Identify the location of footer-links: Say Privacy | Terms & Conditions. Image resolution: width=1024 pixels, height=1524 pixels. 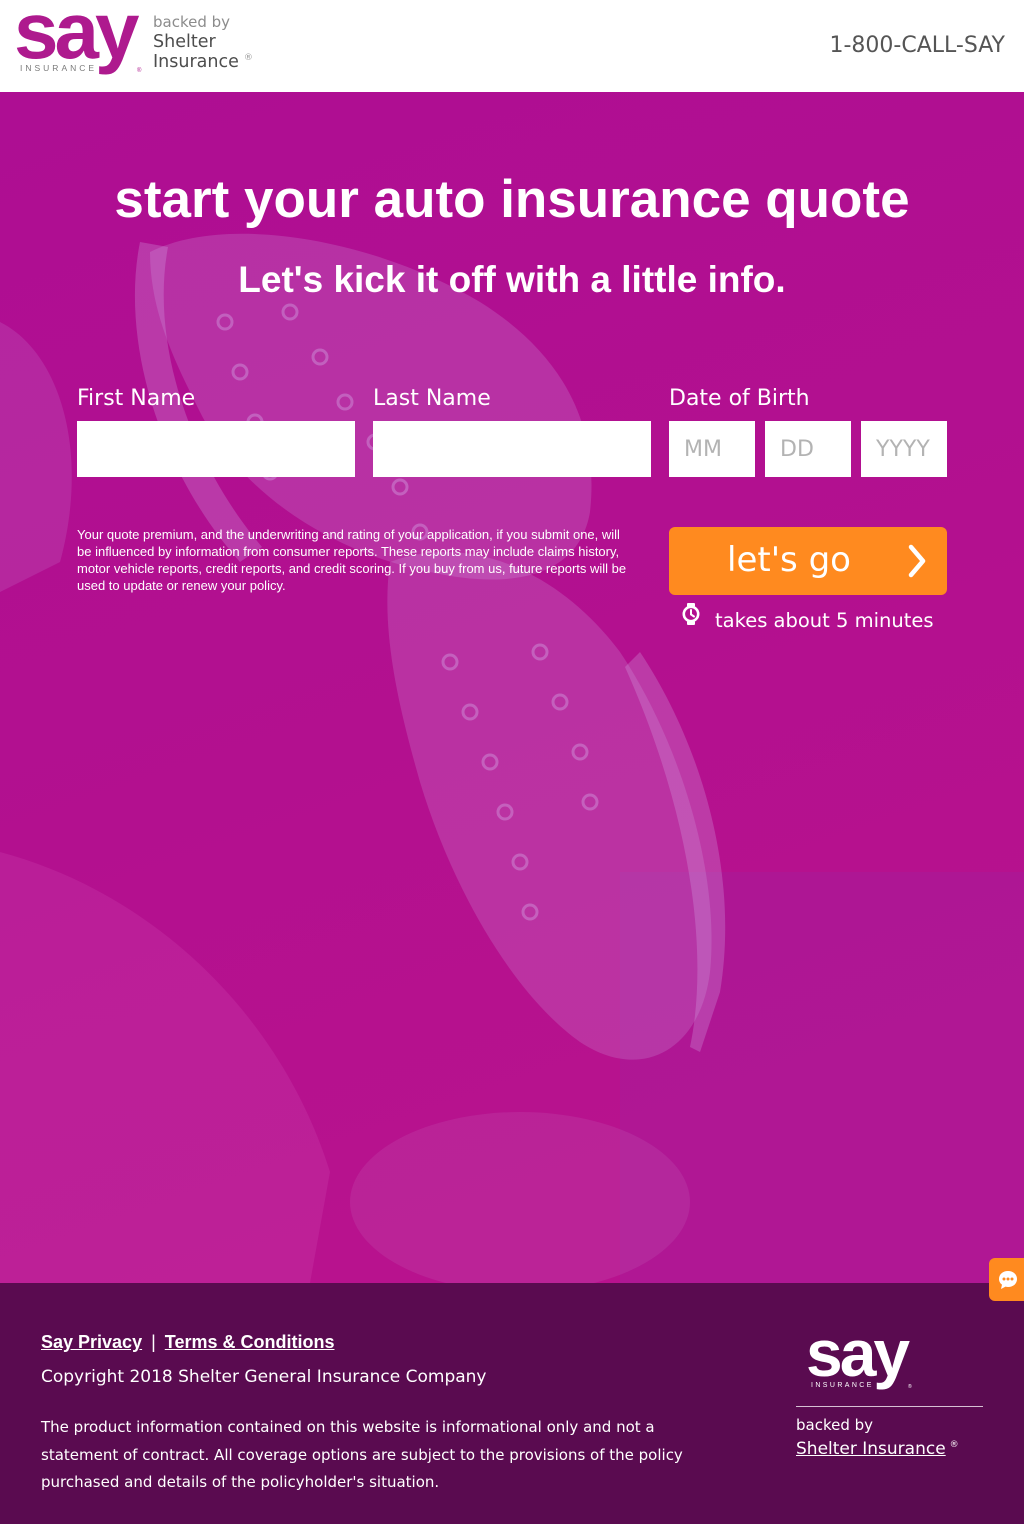
(187, 1342).